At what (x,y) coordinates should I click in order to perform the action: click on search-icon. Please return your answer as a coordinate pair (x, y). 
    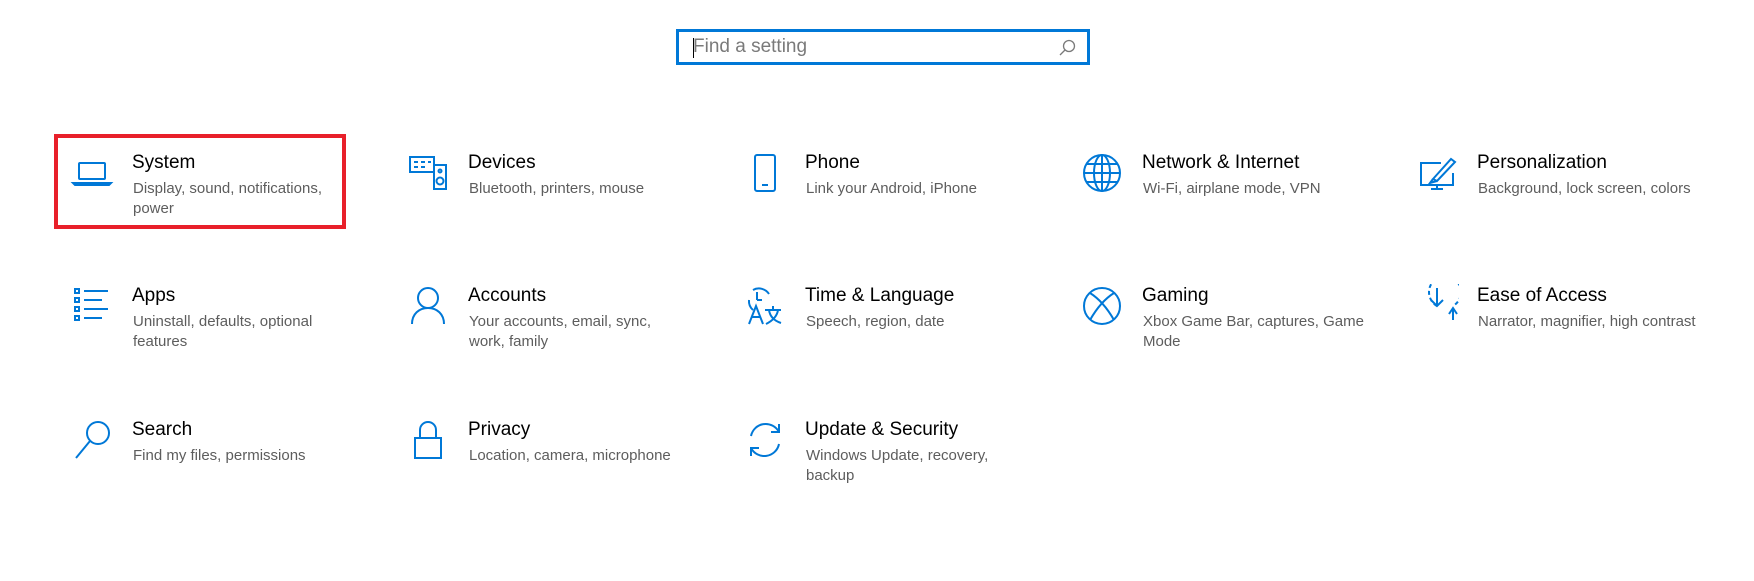
    Looking at the image, I should click on (1067, 48).